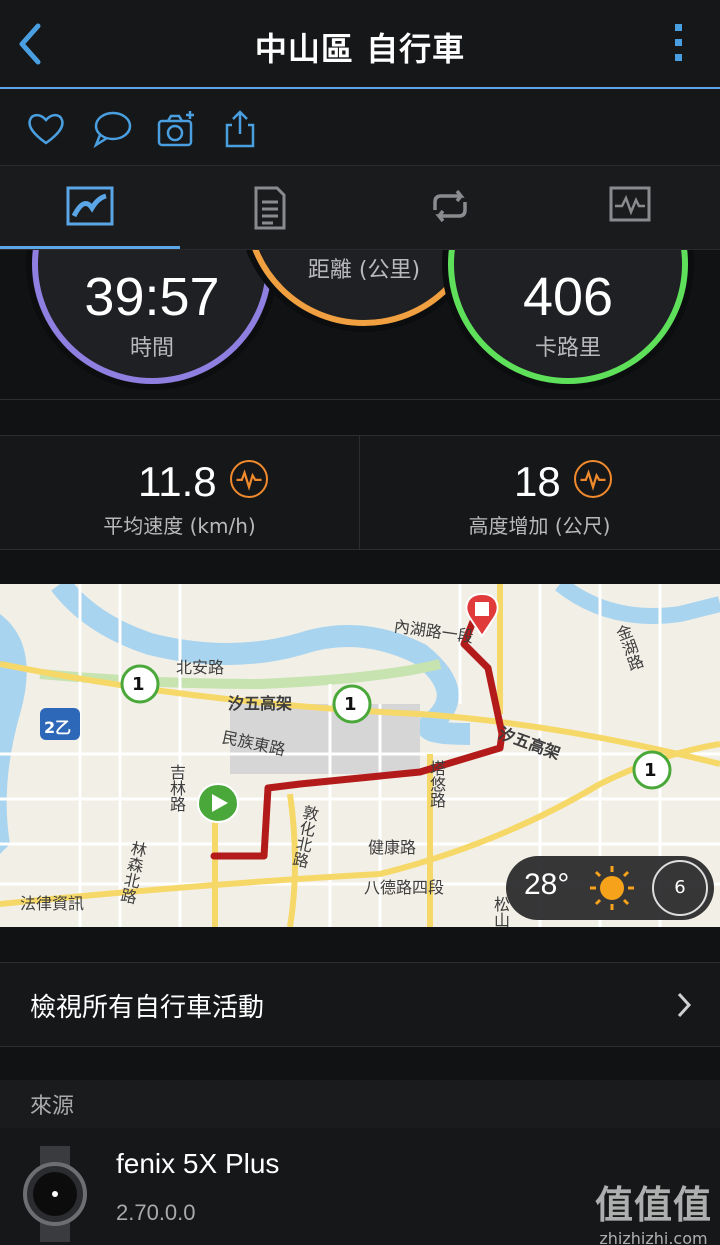 The image size is (720, 1245). I want to click on avg-speed-label: 平均速度 (km/h), so click(179, 526).